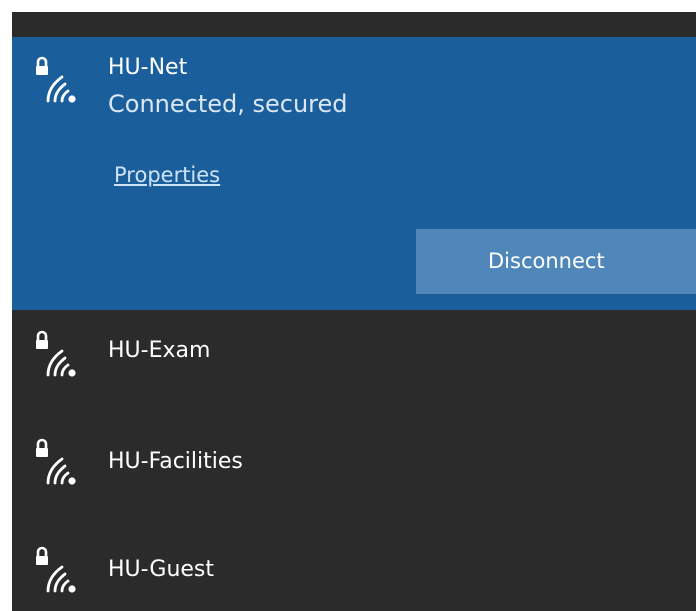 This screenshot has height=611, width=696. What do you see at coordinates (354, 24) in the screenshot?
I see `network-list-header` at bounding box center [354, 24].